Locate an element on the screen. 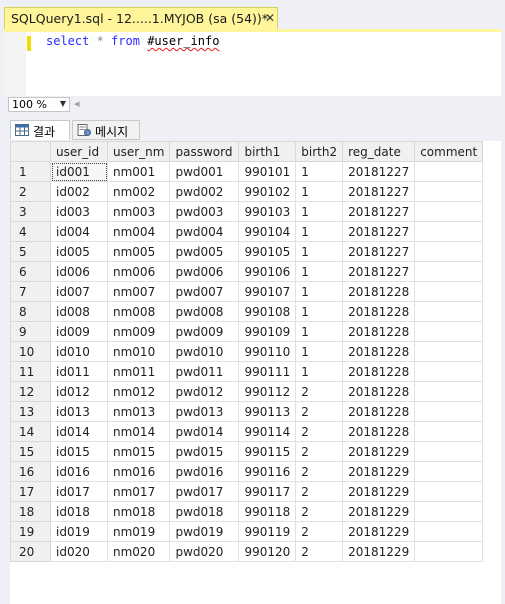  grid-cell-user_id: id016 is located at coordinates (79, 471).